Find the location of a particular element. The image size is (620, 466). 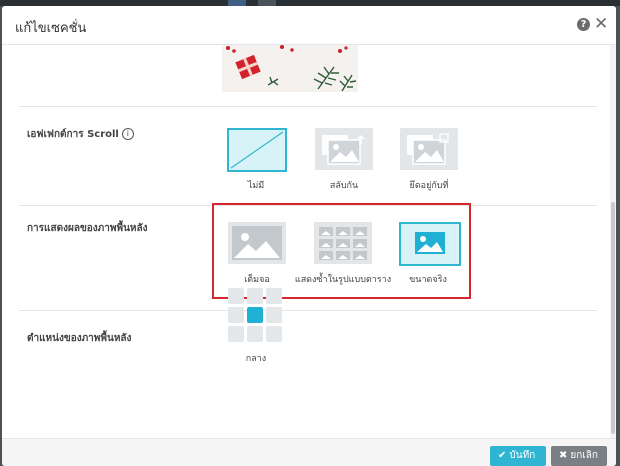

position-bottom-right is located at coordinates (274, 334).